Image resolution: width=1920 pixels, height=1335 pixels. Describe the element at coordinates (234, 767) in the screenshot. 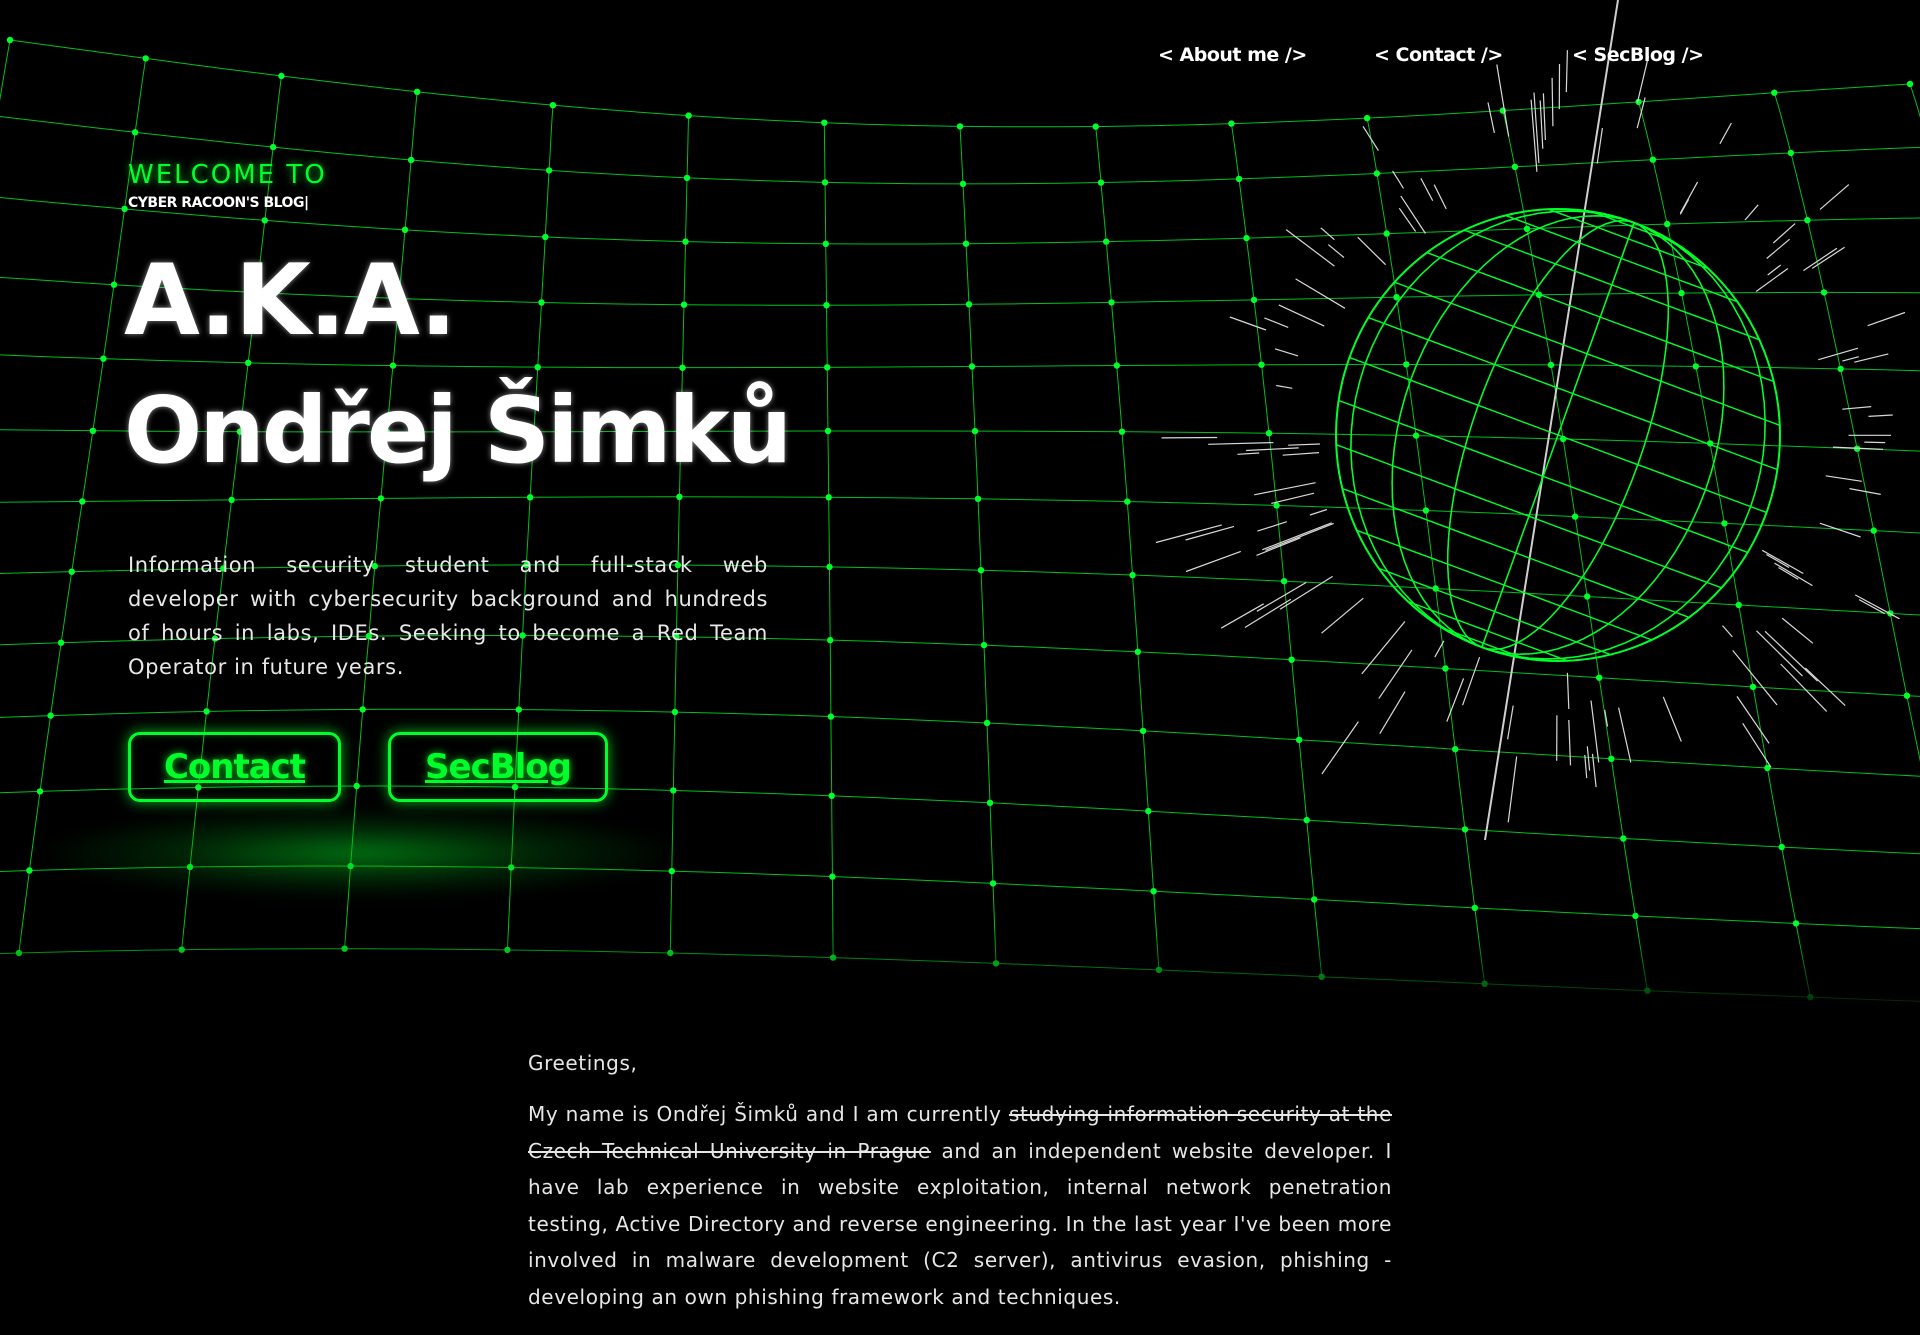

I see `contact-button: Contact` at that location.